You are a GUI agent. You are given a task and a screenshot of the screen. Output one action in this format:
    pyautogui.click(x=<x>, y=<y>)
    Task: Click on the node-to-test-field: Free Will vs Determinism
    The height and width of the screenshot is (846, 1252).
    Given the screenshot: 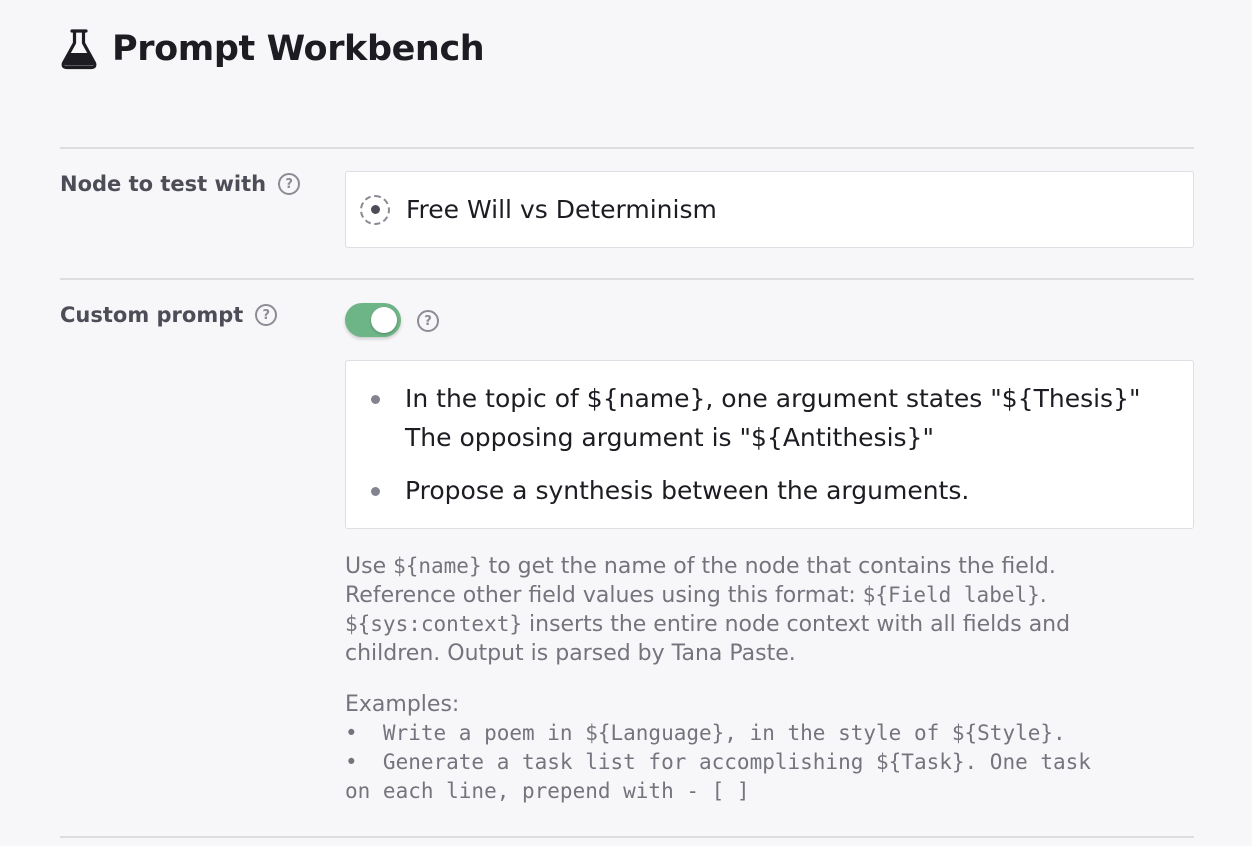 What is the action you would take?
    pyautogui.click(x=769, y=209)
    